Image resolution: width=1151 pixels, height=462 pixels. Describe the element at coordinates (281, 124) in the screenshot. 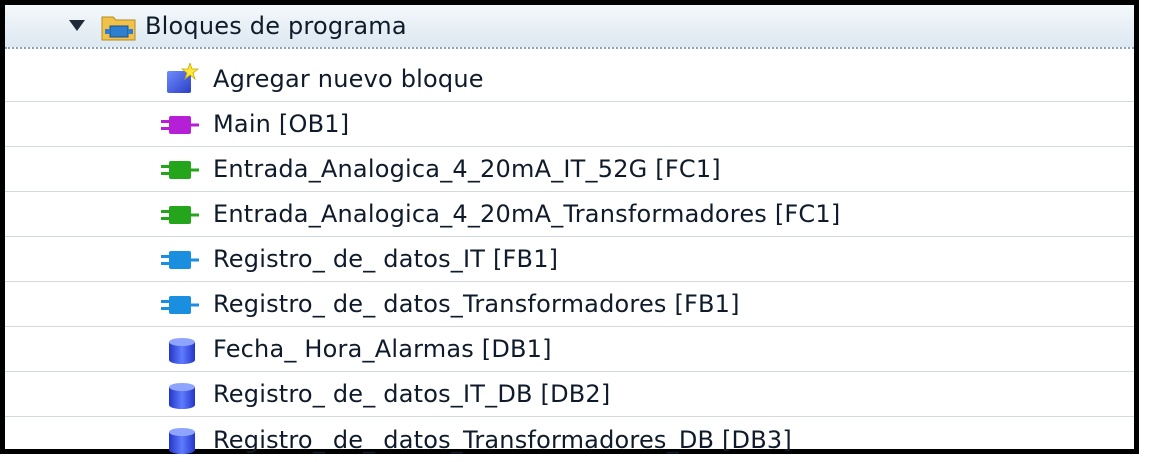

I see `tree-item-label: Main [OB1]` at that location.